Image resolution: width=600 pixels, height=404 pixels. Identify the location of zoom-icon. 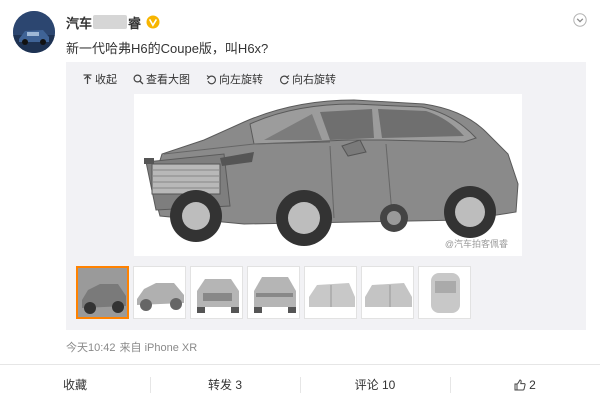
(138, 78).